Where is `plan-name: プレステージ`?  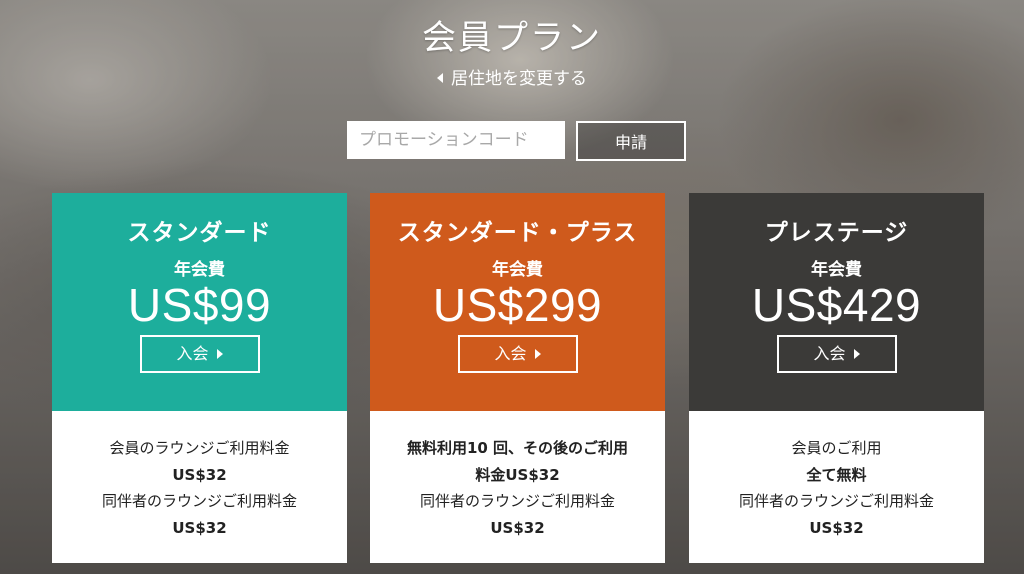
plan-name: プレステージ is located at coordinates (836, 233).